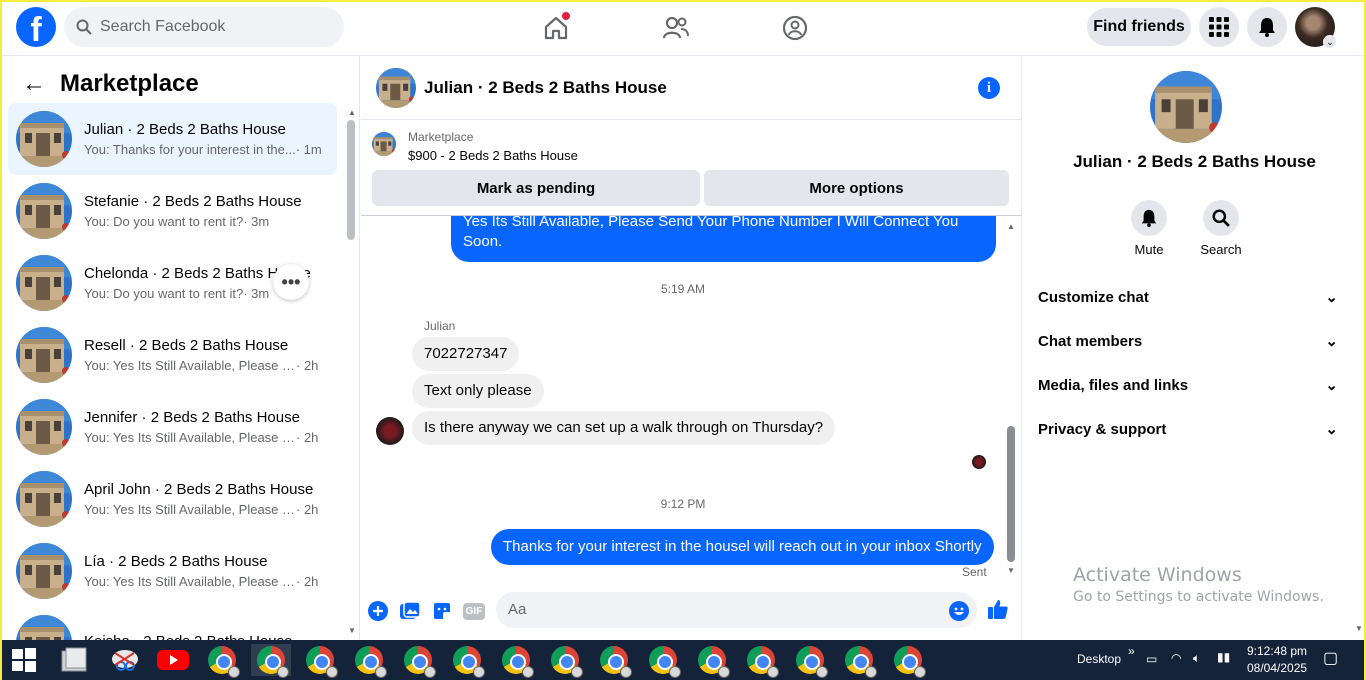 The width and height of the screenshot is (1366, 680). I want to click on find-friends-button: Find friends, so click(1139, 27).